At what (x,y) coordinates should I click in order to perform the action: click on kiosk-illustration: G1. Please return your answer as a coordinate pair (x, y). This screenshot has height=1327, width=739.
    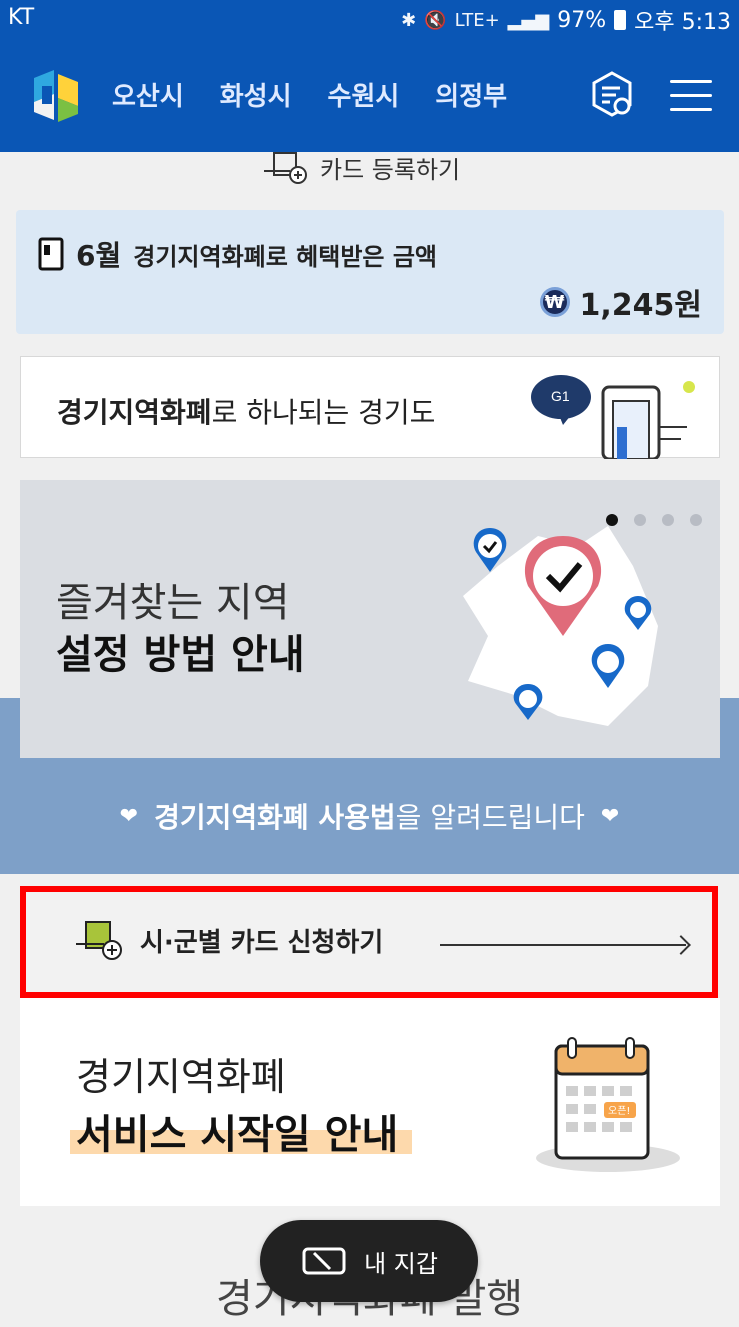
    Looking at the image, I should click on (613, 417).